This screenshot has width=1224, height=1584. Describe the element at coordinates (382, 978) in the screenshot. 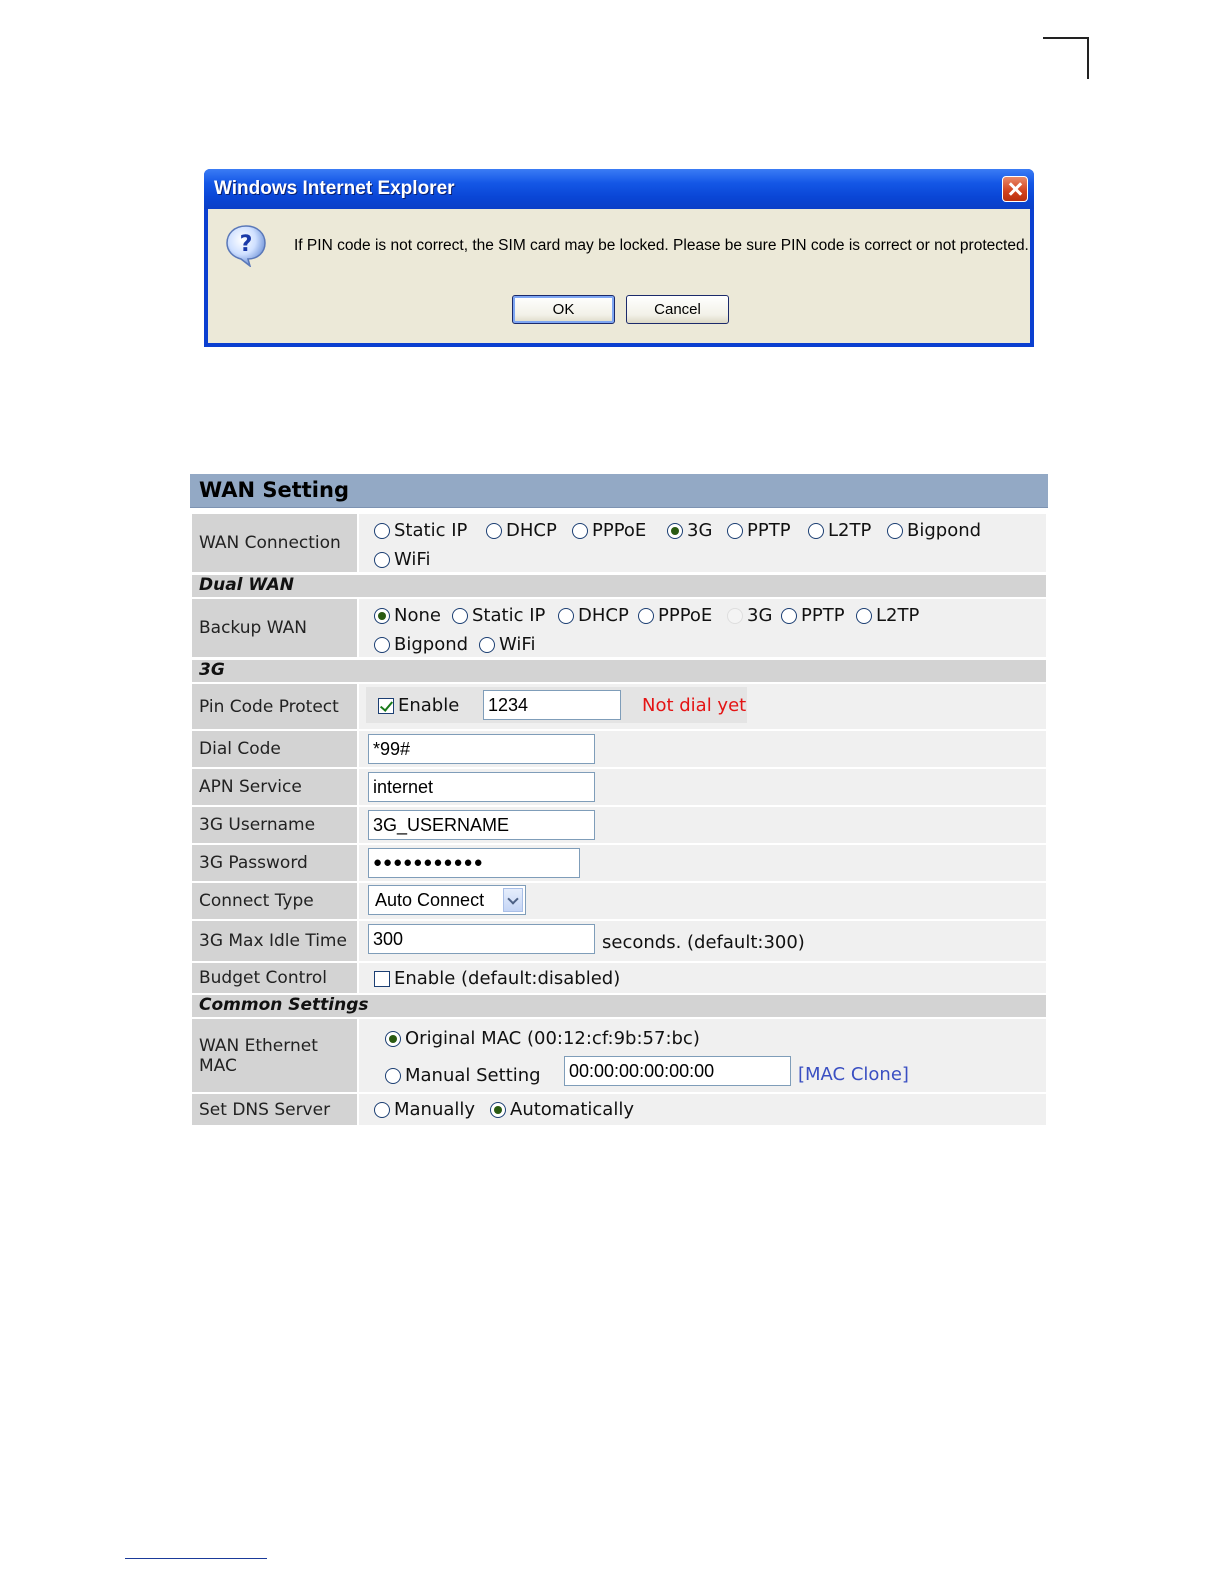

I see `checkbox-icon` at that location.